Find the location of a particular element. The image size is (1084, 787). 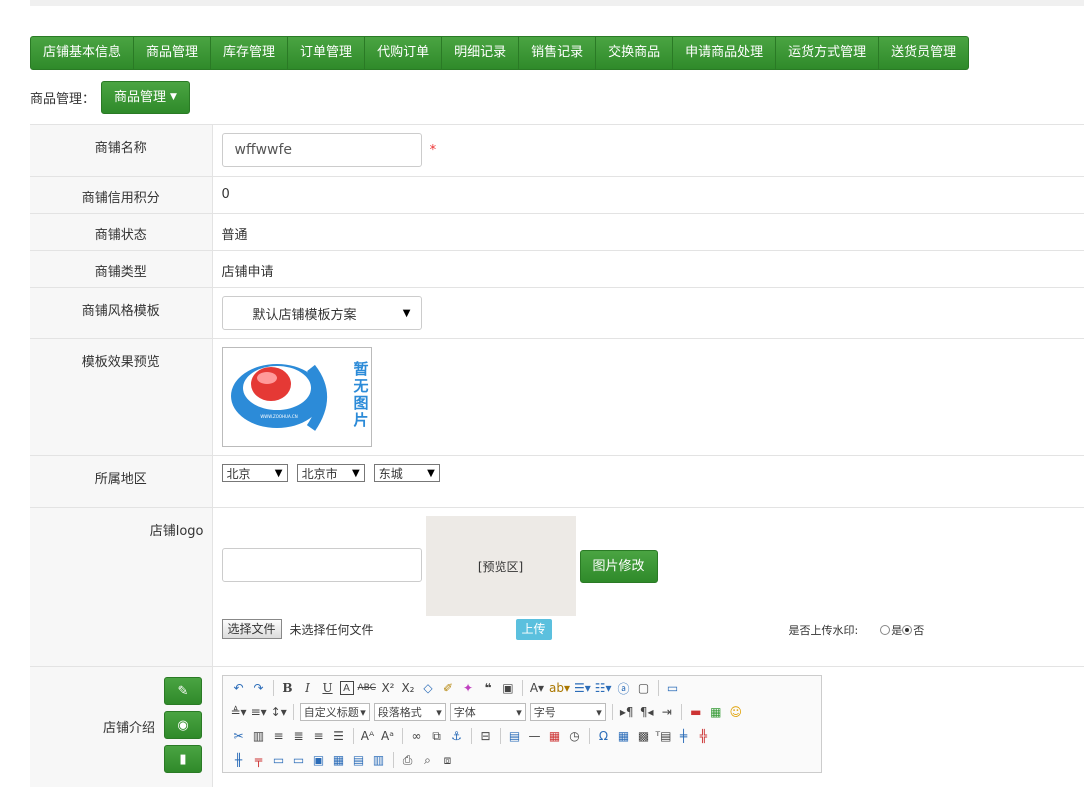

custom-title-combo: 自定义标题▾ is located at coordinates (335, 712).